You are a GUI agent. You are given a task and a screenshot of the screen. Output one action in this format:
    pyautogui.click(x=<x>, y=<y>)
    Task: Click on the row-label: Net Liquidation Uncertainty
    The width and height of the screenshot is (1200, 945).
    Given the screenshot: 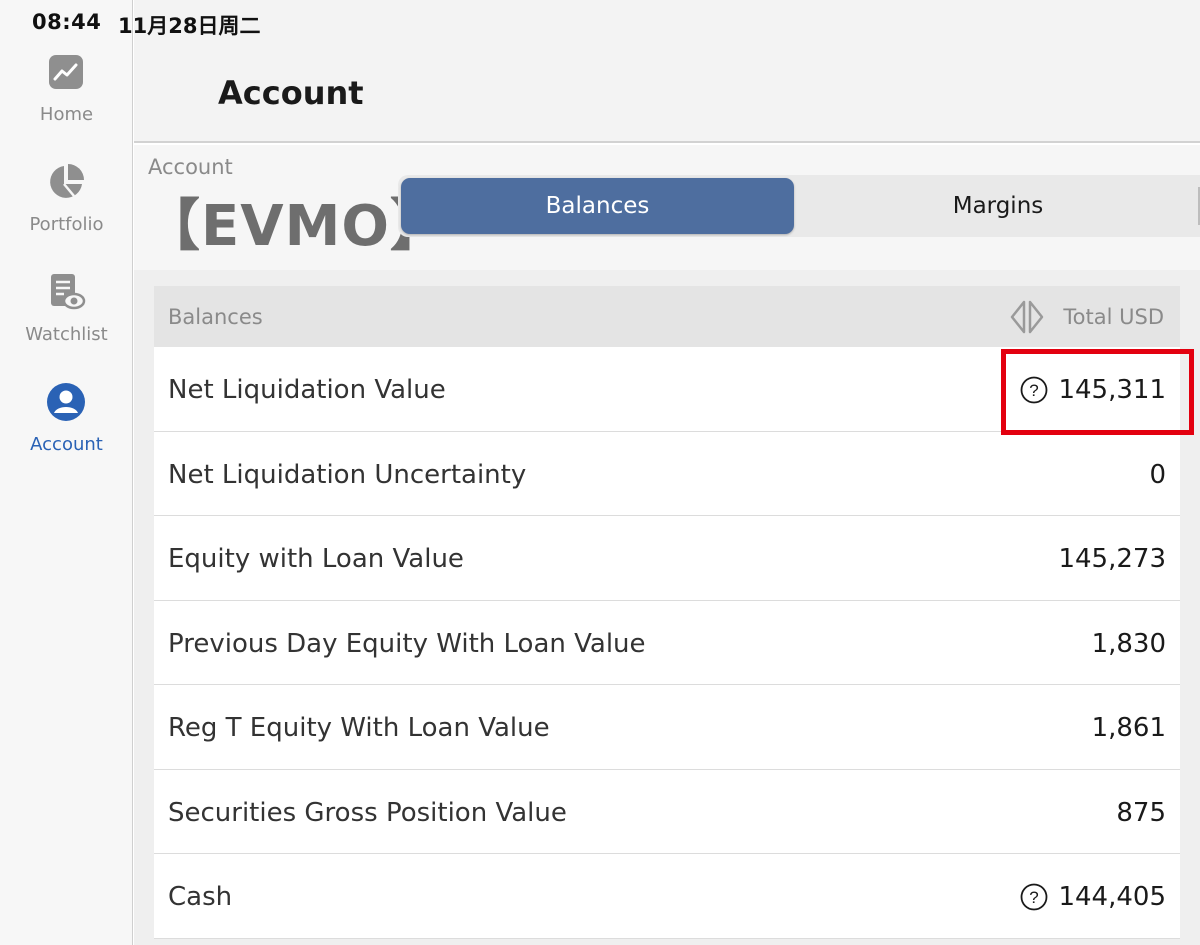 What is the action you would take?
    pyautogui.click(x=347, y=474)
    